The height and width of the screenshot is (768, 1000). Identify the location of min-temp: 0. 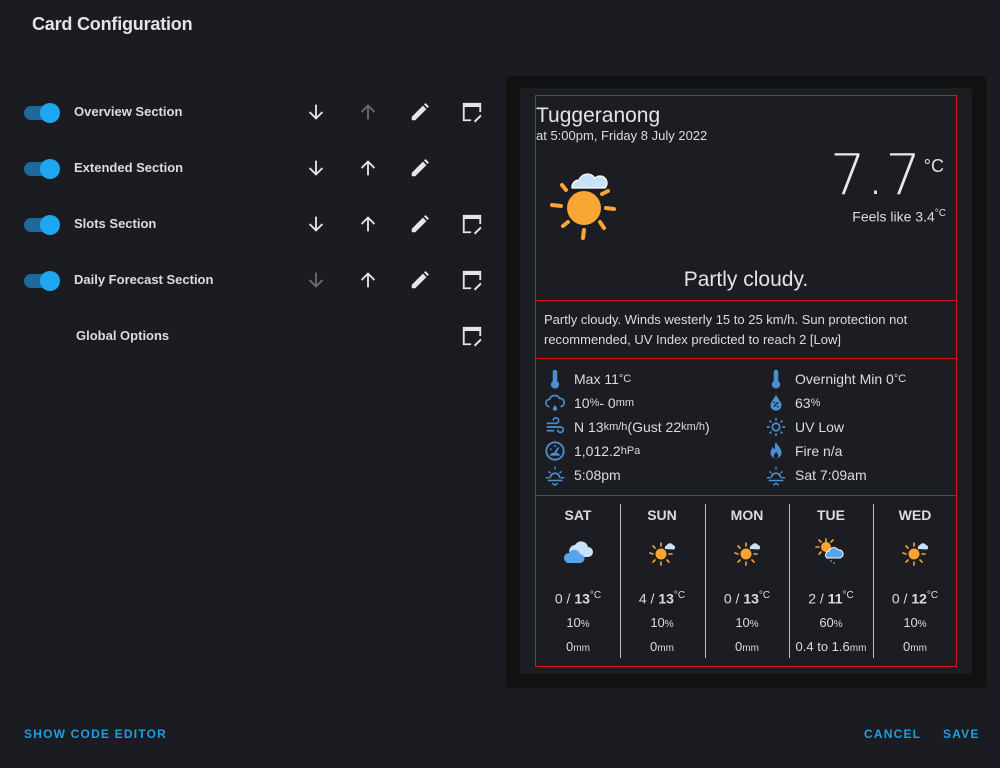
(558, 598).